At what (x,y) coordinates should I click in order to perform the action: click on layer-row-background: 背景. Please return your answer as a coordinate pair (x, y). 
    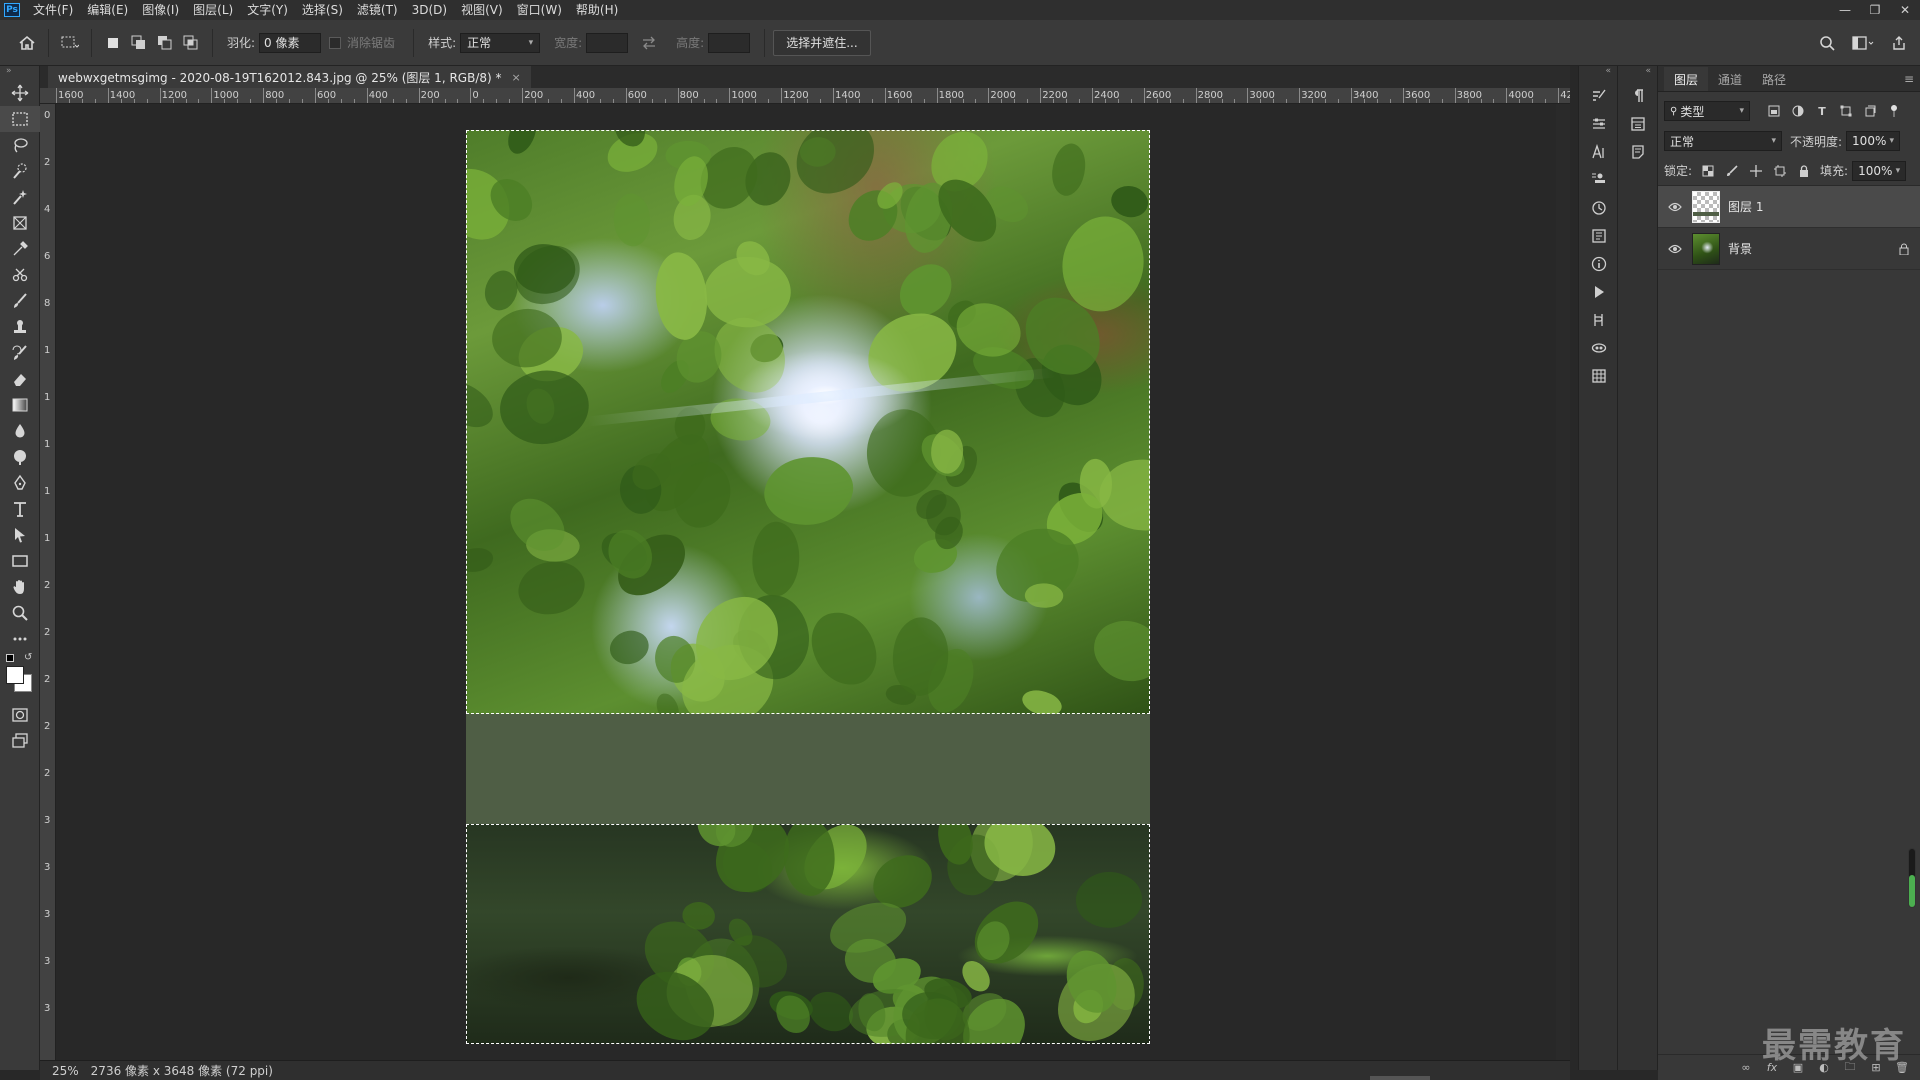
    Looking at the image, I should click on (1789, 249).